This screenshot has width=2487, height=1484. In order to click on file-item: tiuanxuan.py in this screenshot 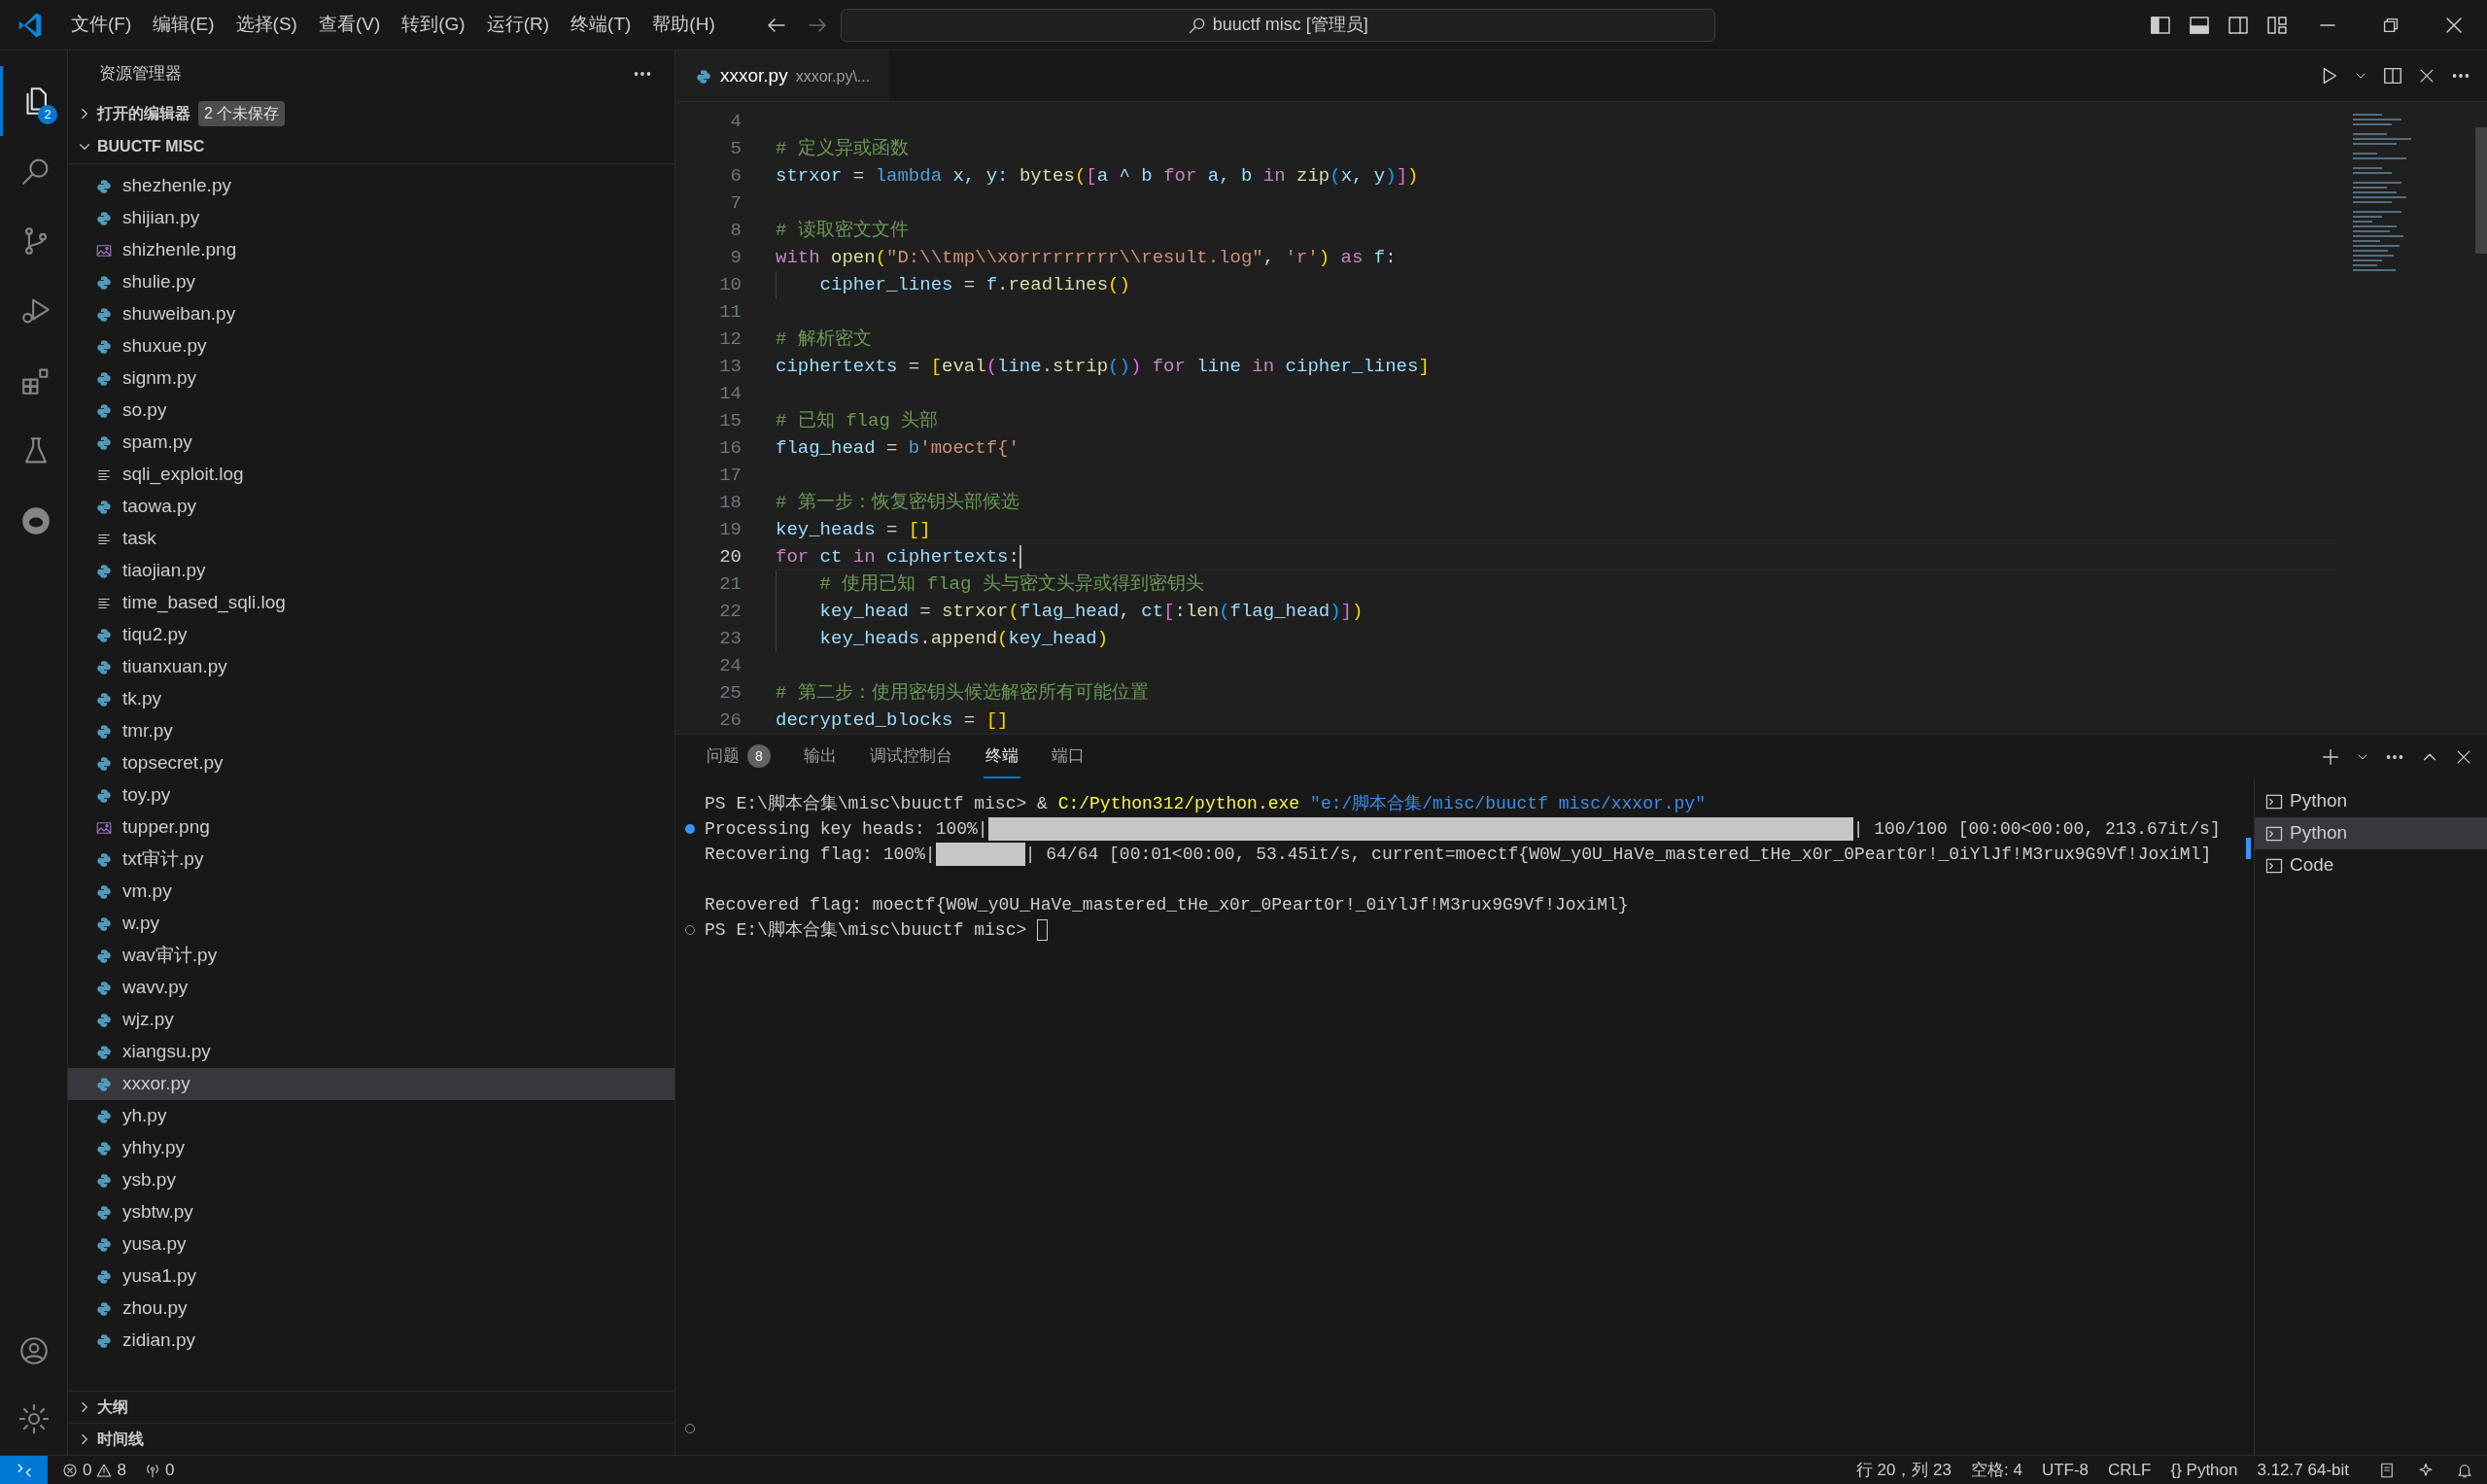, I will do `click(371, 667)`.